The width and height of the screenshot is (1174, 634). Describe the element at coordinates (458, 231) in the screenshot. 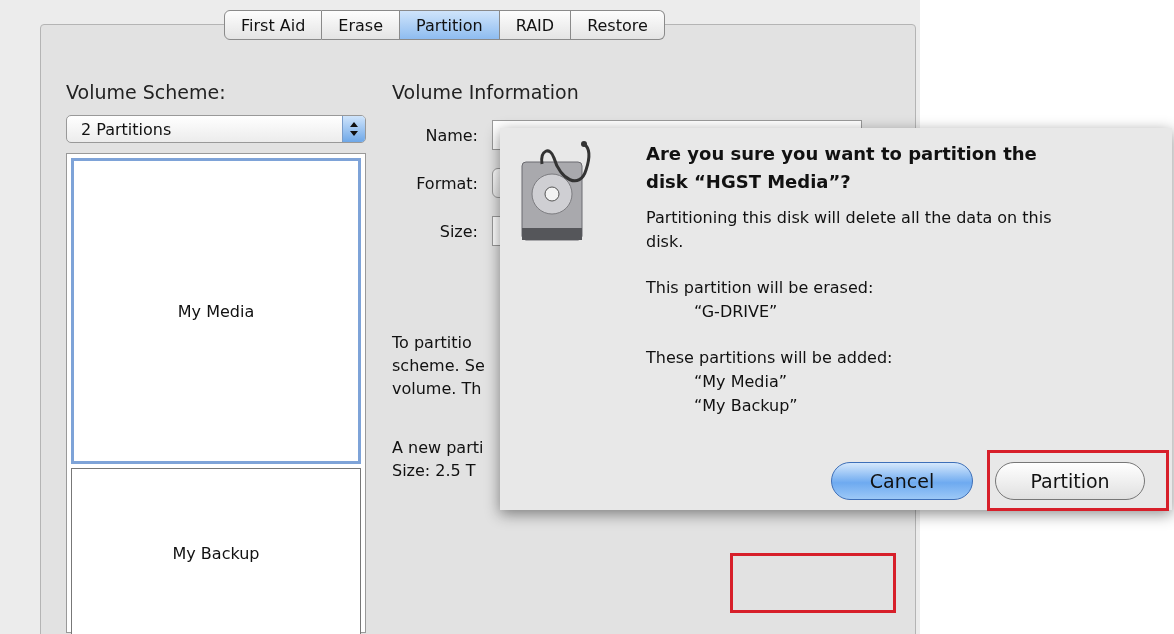

I see `field-label: Size:` at that location.